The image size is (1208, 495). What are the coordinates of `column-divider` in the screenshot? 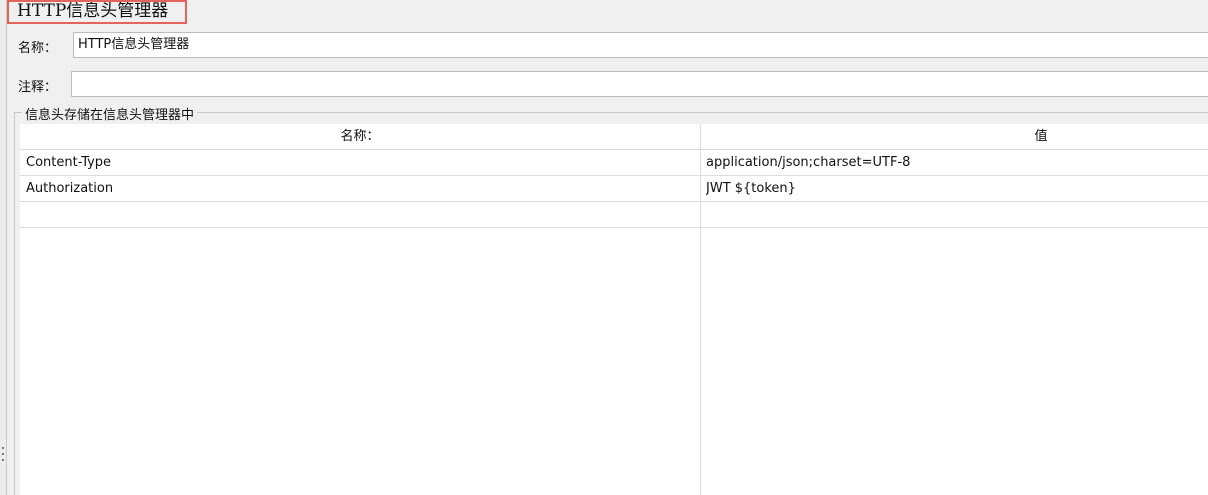 It's located at (700, 309).